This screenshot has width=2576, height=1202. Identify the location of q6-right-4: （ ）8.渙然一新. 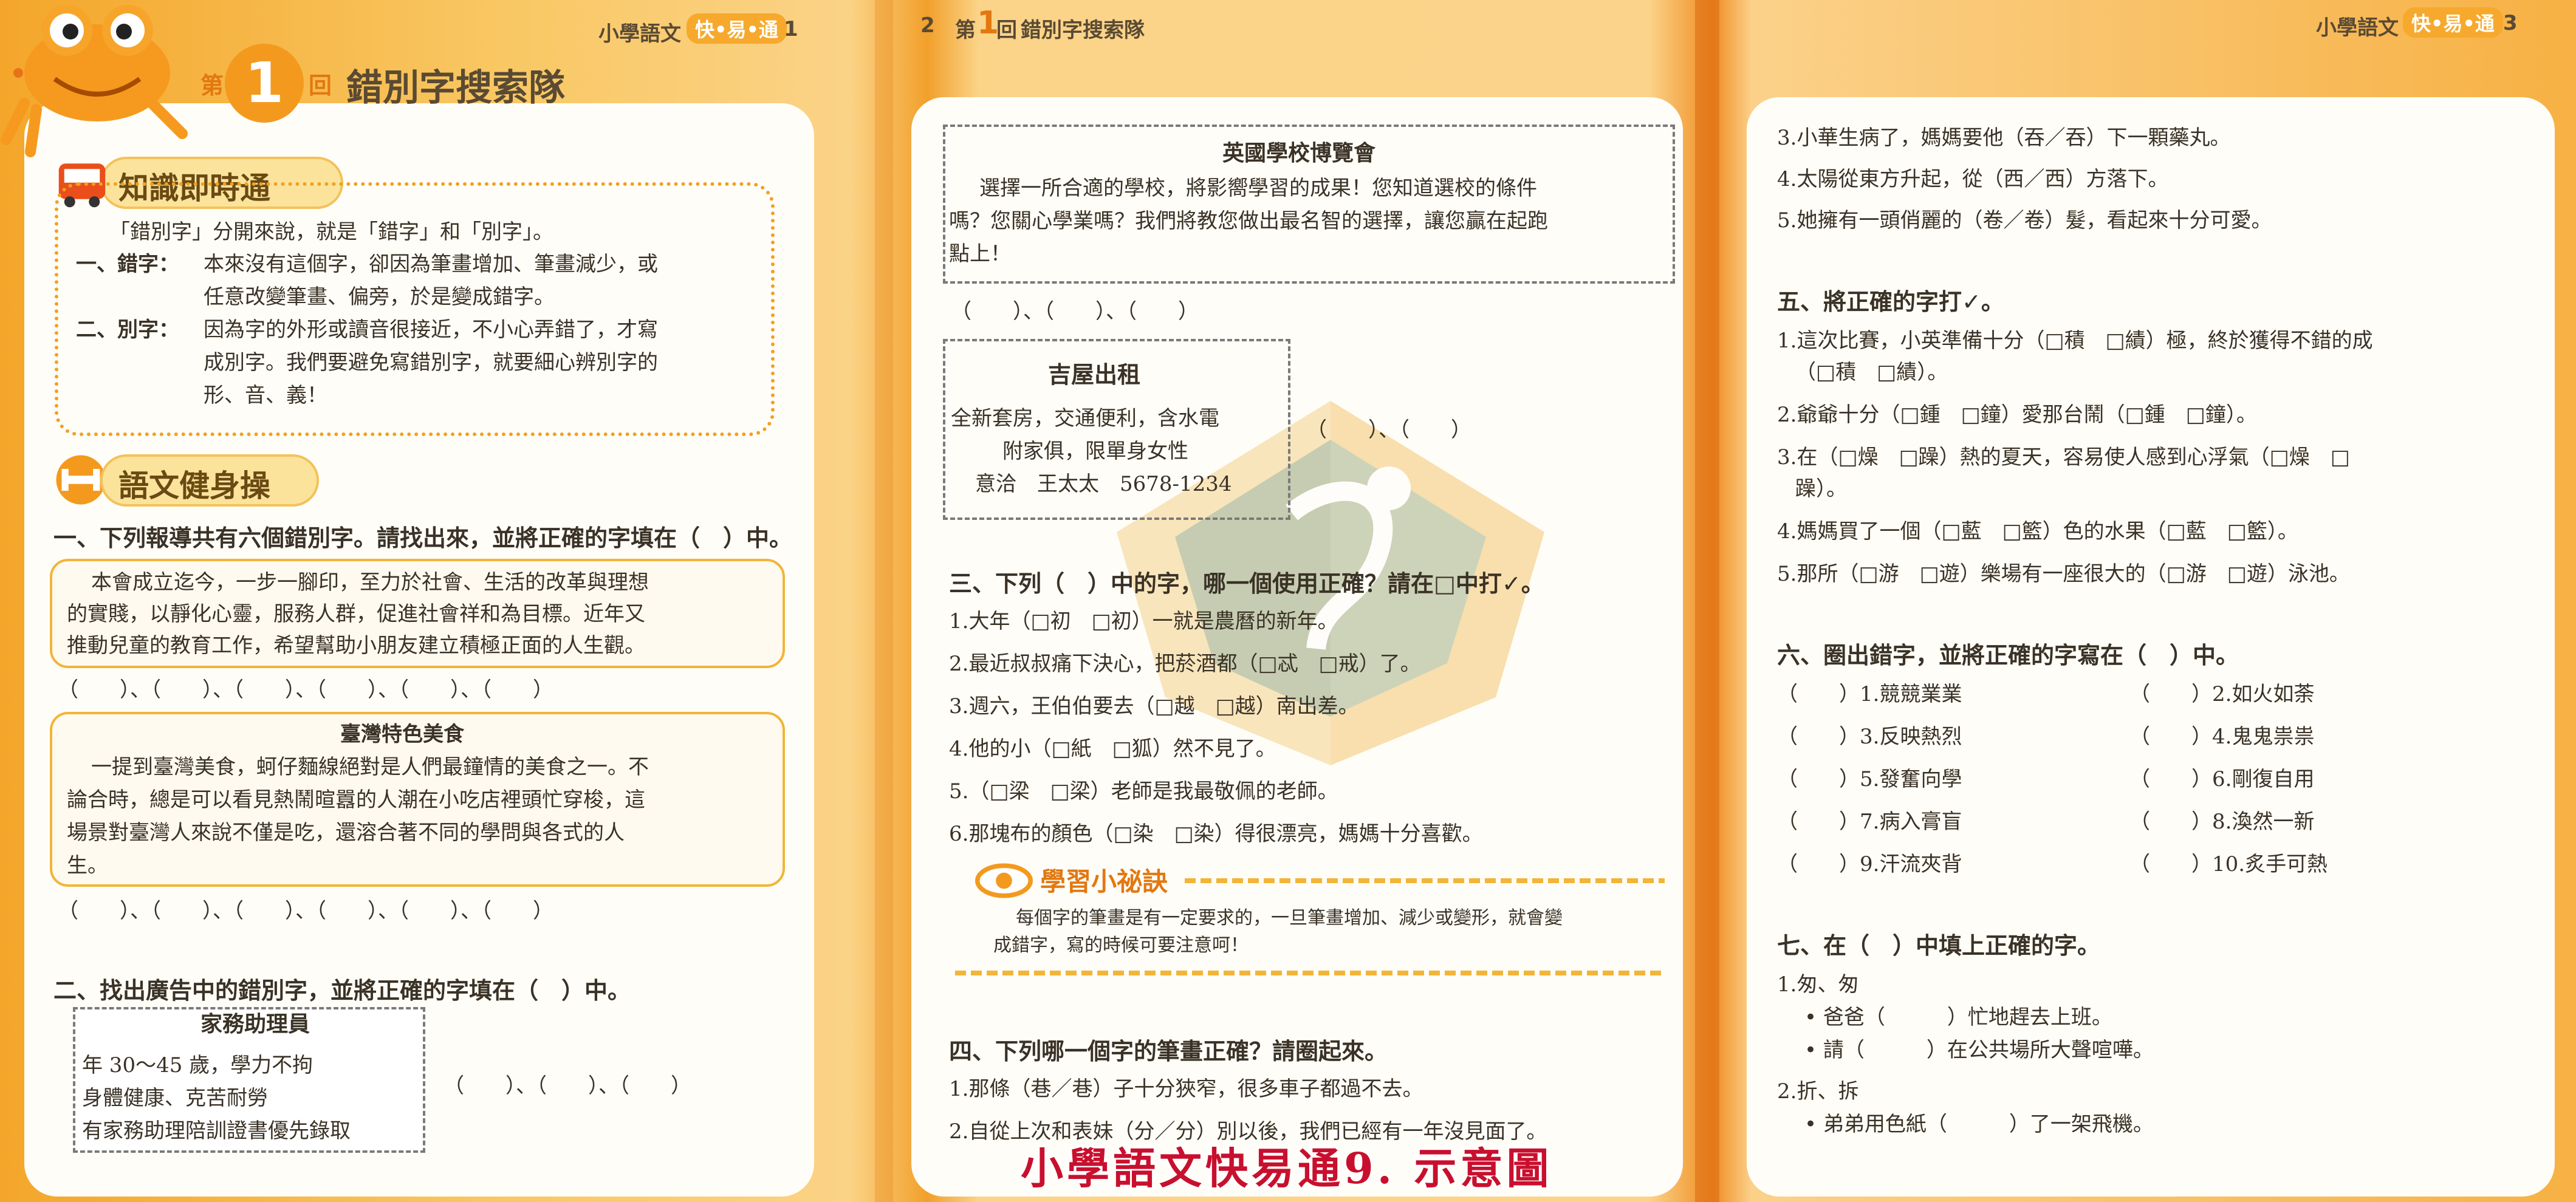
(2222, 822).